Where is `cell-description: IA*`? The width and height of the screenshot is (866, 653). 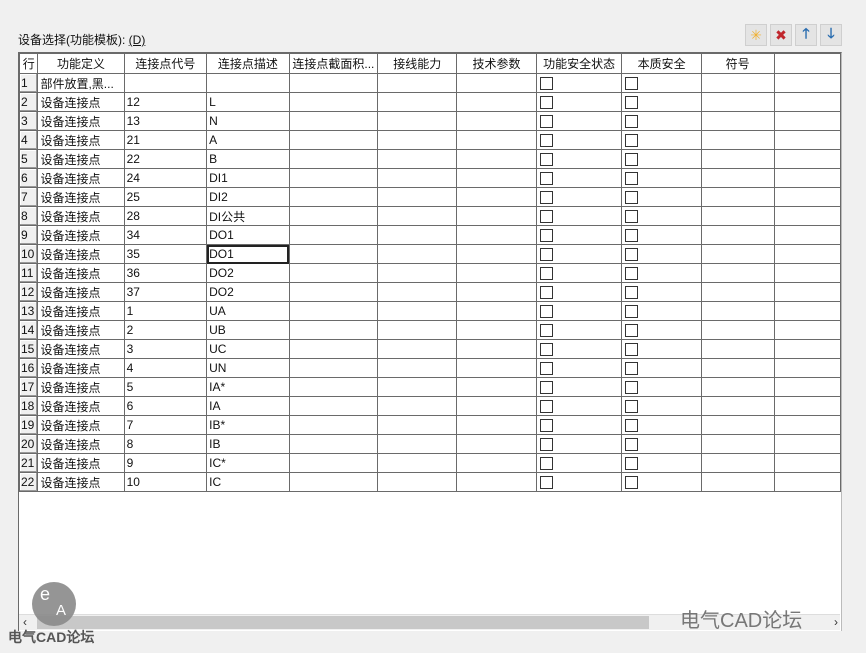 cell-description: IA* is located at coordinates (248, 387).